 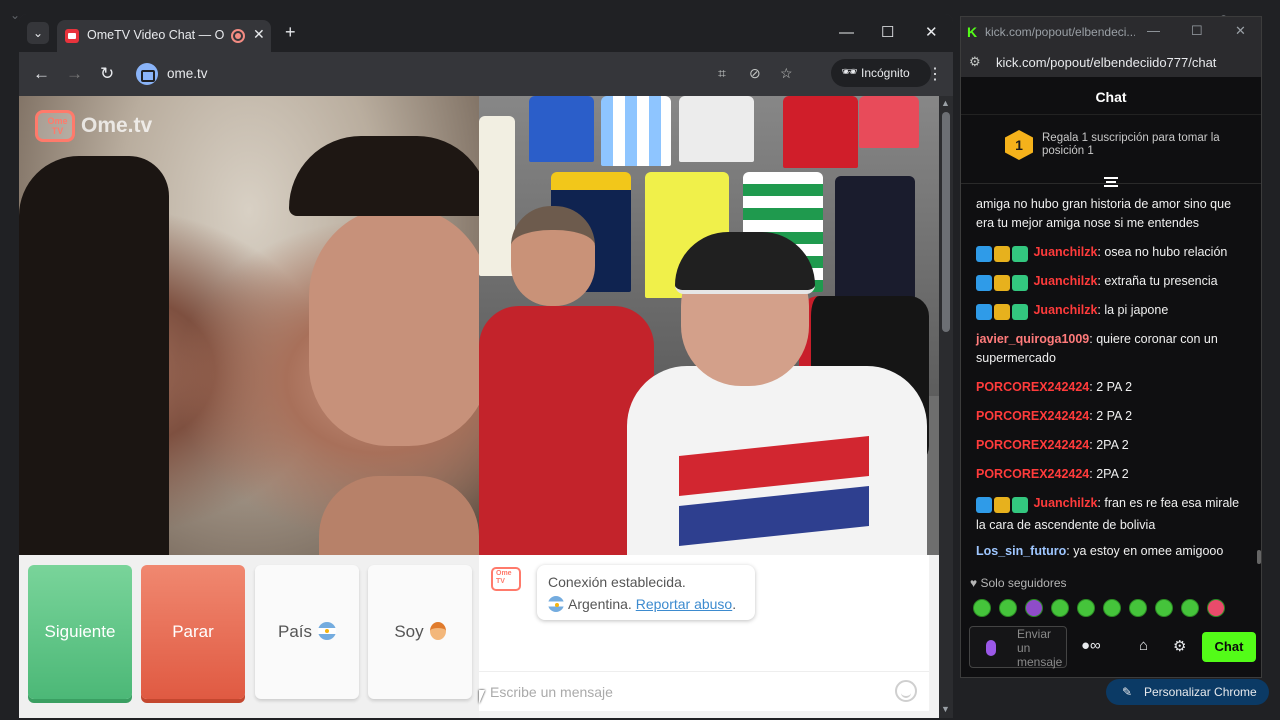 I want to click on site-settings-icon: ⚙, so click(x=975, y=62).